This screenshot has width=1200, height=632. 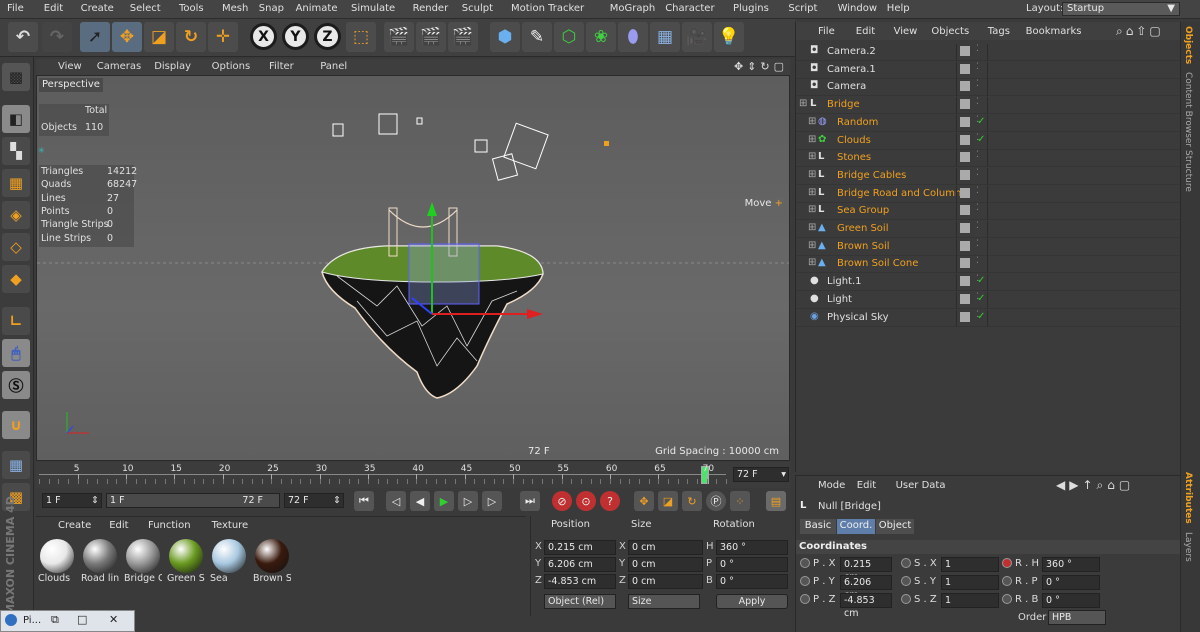 I want to click on object-row: ⊞ L Bridge Cables ⁚, so click(x=988, y=176).